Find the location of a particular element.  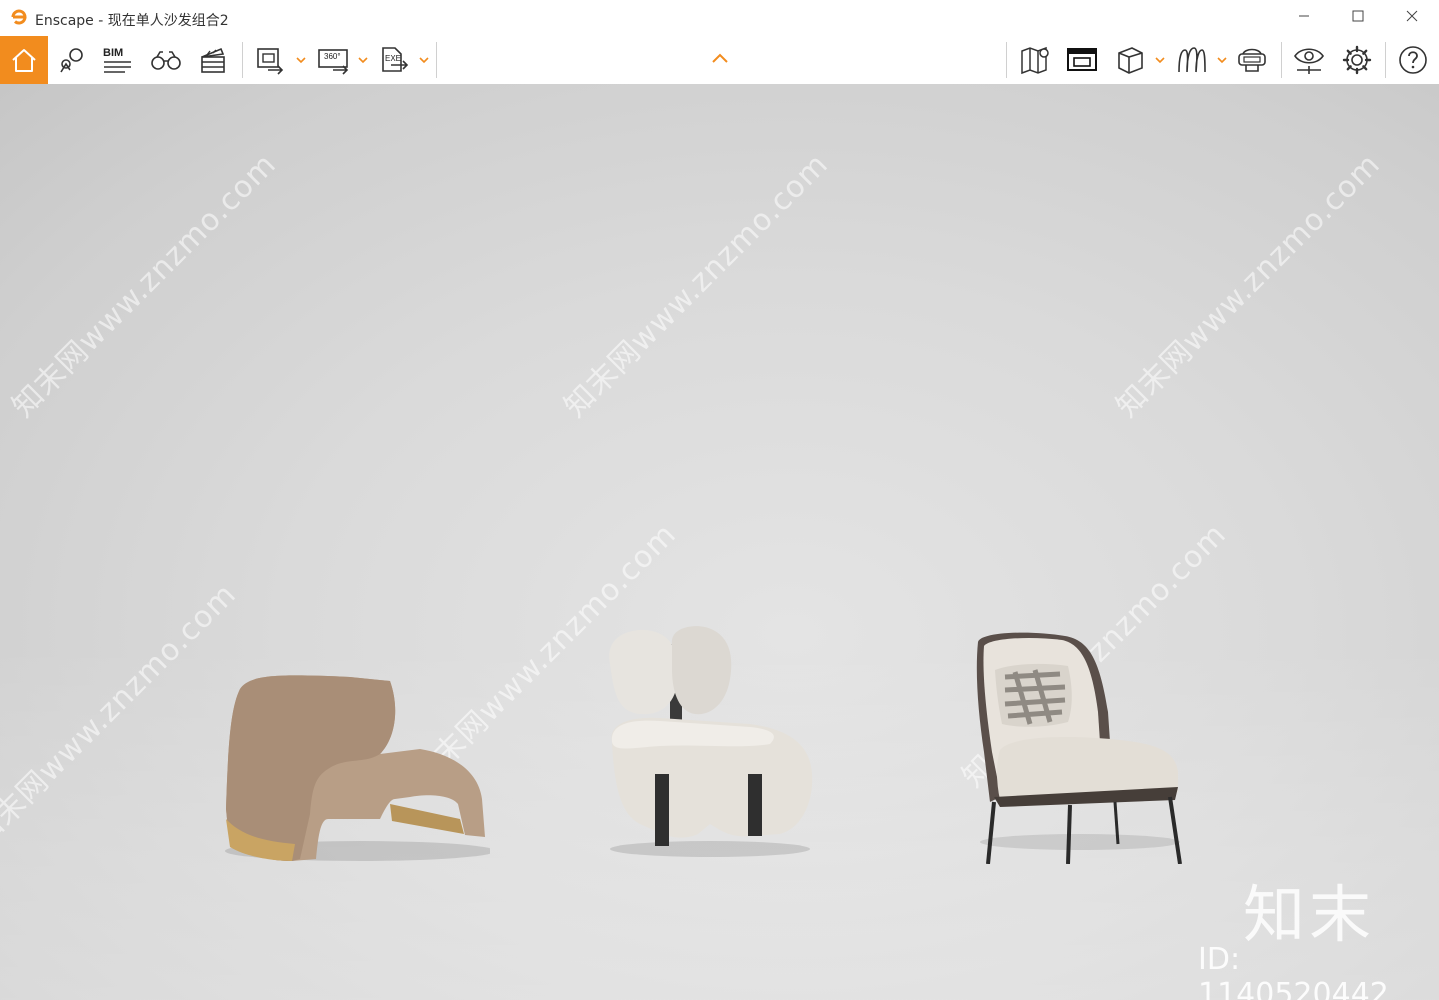

image-id-watermark: ID: 1140520442 is located at coordinates (1293, 971).